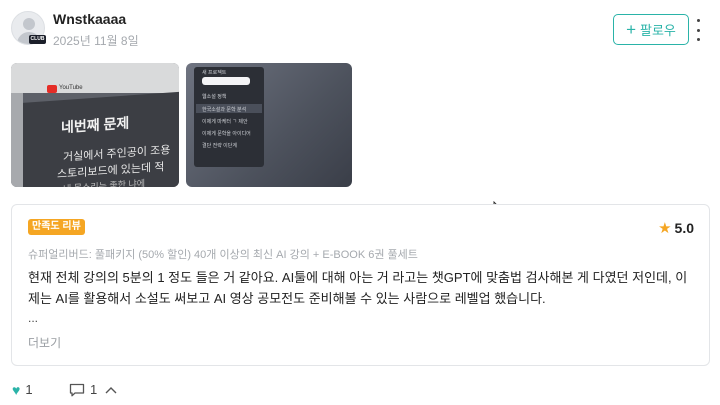 The height and width of the screenshot is (405, 720). What do you see at coordinates (95, 78) in the screenshot?
I see `browser-toolbar` at bounding box center [95, 78].